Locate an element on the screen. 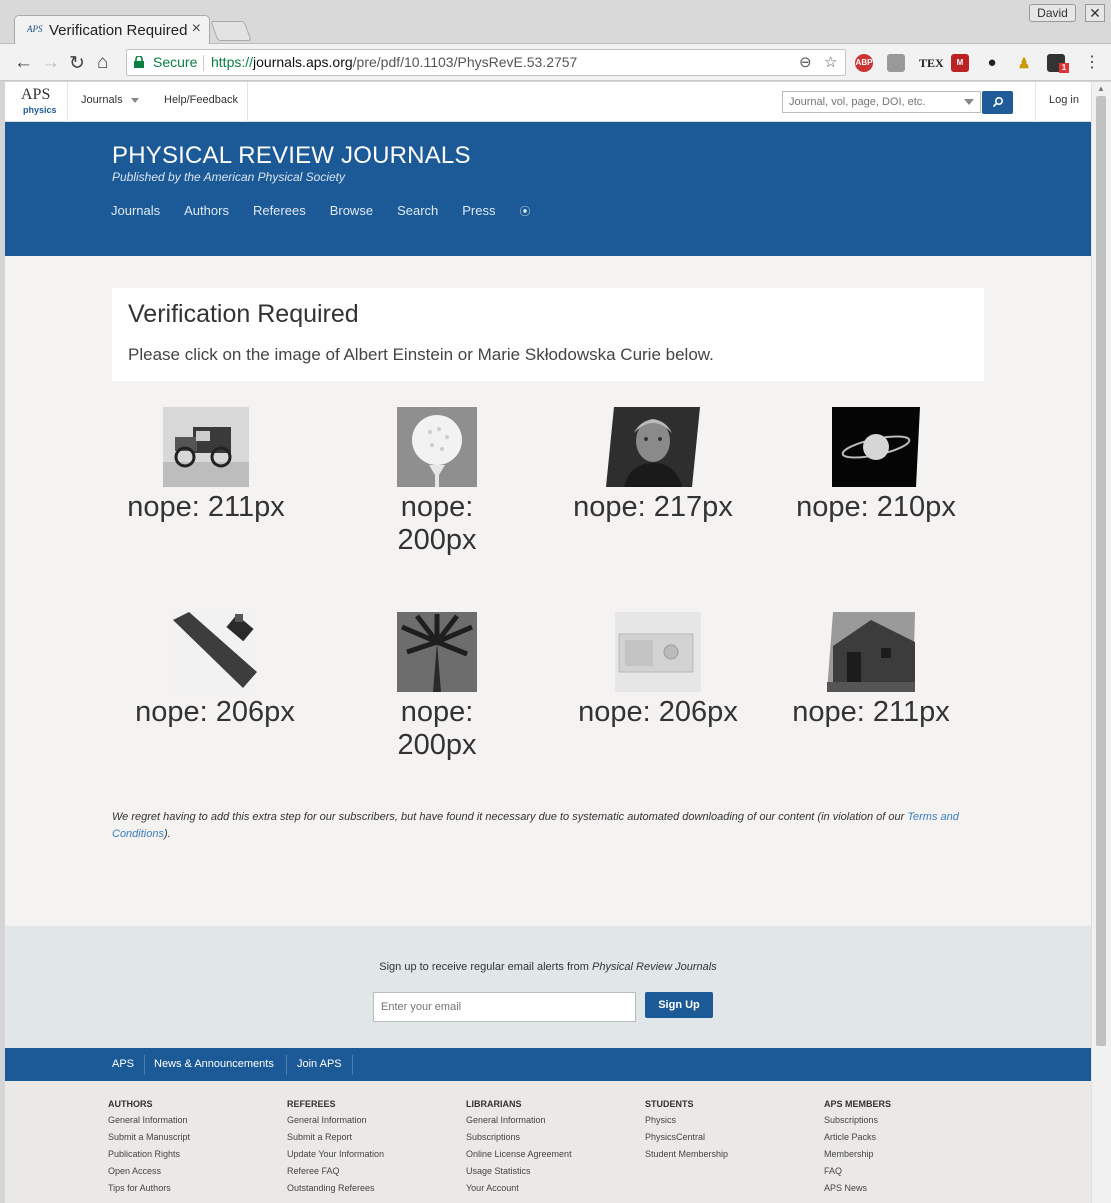 The image size is (1111, 1203). footer-link: Physics is located at coordinates (730, 1120).